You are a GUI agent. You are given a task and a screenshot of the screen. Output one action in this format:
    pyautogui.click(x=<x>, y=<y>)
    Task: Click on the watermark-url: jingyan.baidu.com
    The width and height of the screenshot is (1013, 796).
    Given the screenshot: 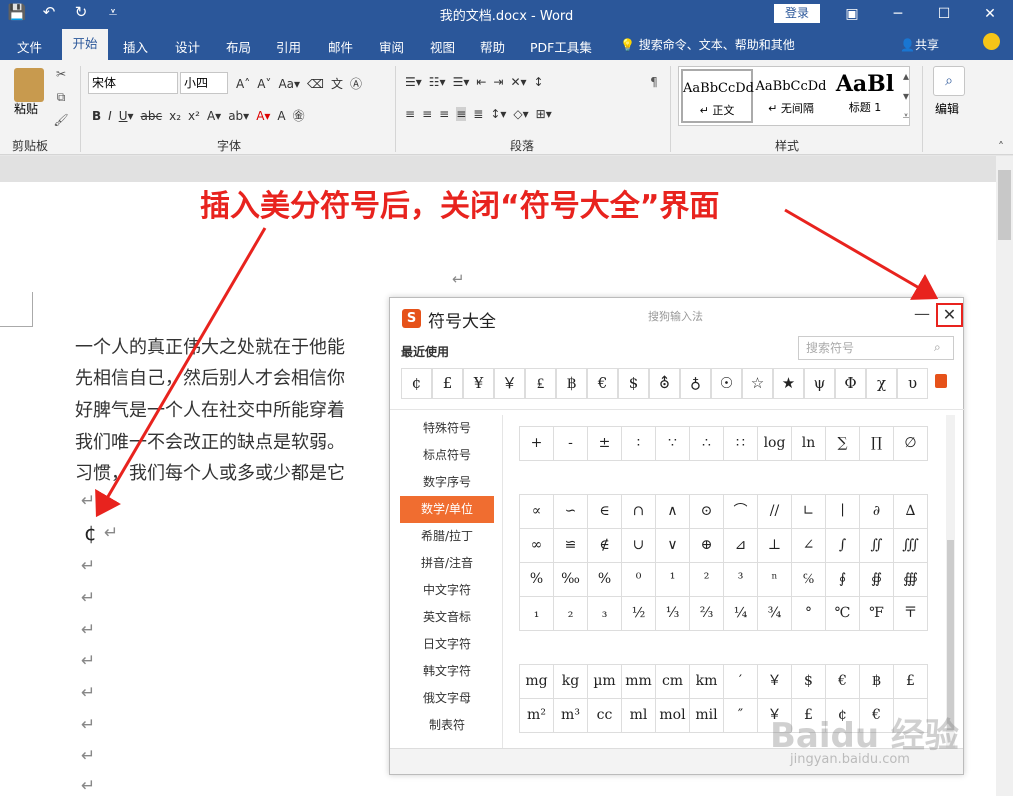 What is the action you would take?
    pyautogui.click(x=850, y=759)
    